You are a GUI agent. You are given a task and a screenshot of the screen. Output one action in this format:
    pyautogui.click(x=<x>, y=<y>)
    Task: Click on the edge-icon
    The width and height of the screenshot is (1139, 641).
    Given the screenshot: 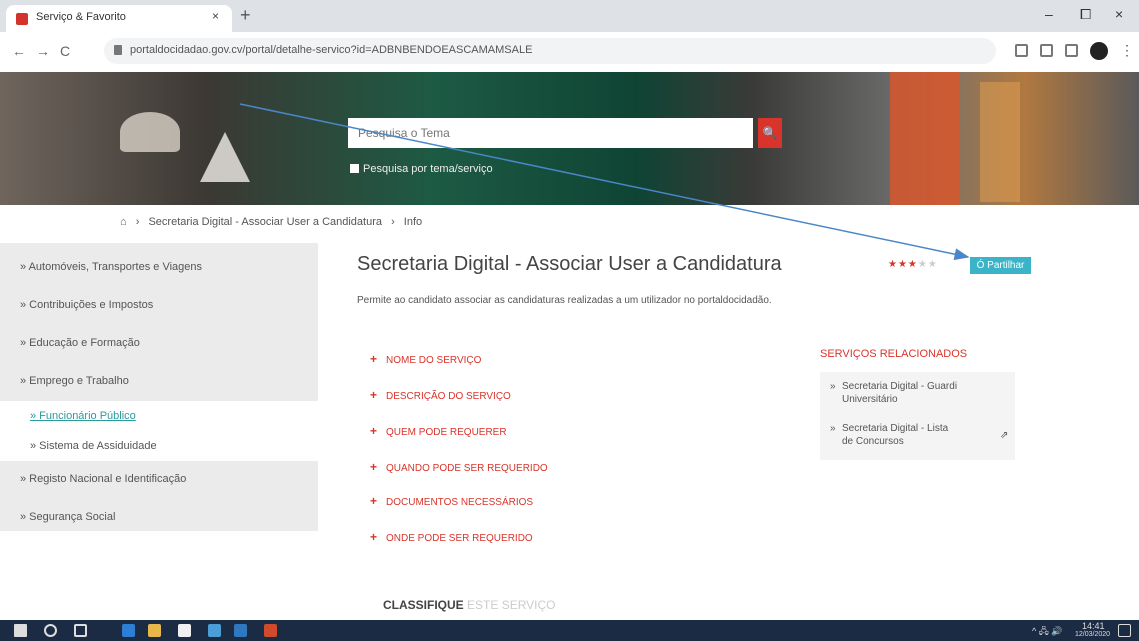 What is the action you would take?
    pyautogui.click(x=128, y=630)
    